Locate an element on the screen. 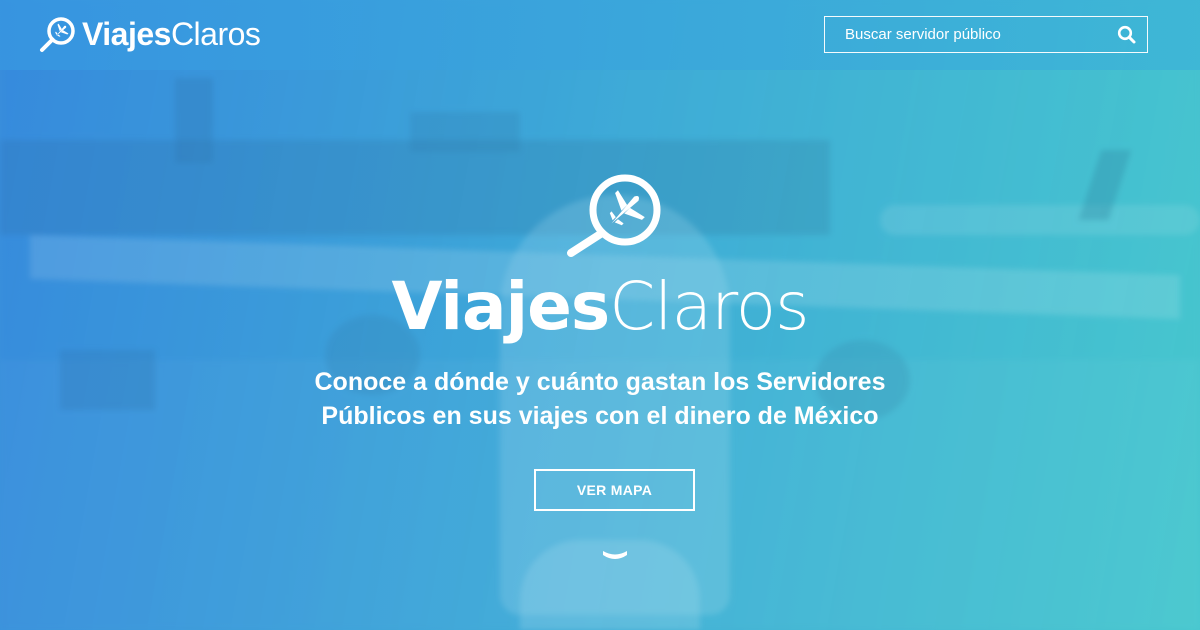 The width and height of the screenshot is (1200, 630). hero-brand-strong: Viajes is located at coordinates (500, 306).